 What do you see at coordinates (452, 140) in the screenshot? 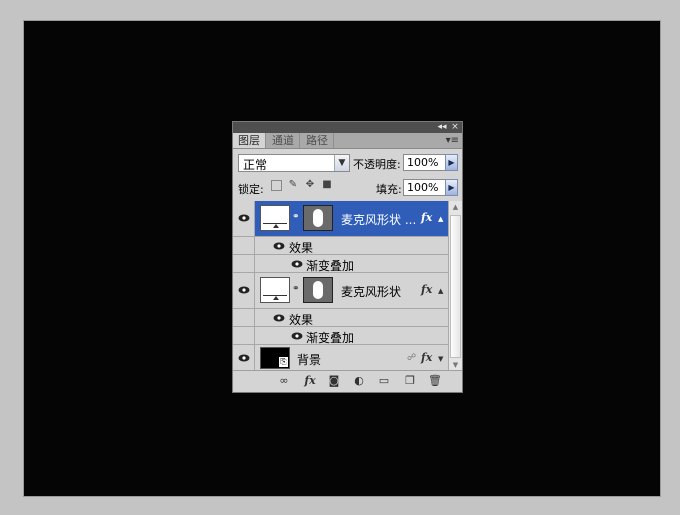
I see `panel-menu-icon: ▾≡` at bounding box center [452, 140].